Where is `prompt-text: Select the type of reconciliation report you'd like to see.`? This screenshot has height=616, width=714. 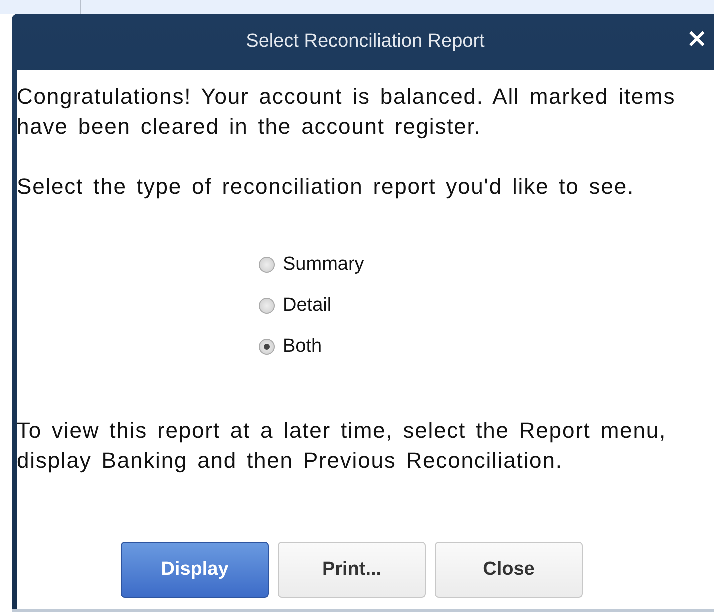
prompt-text: Select the type of reconciliation report you'd like to see. is located at coordinates (326, 187).